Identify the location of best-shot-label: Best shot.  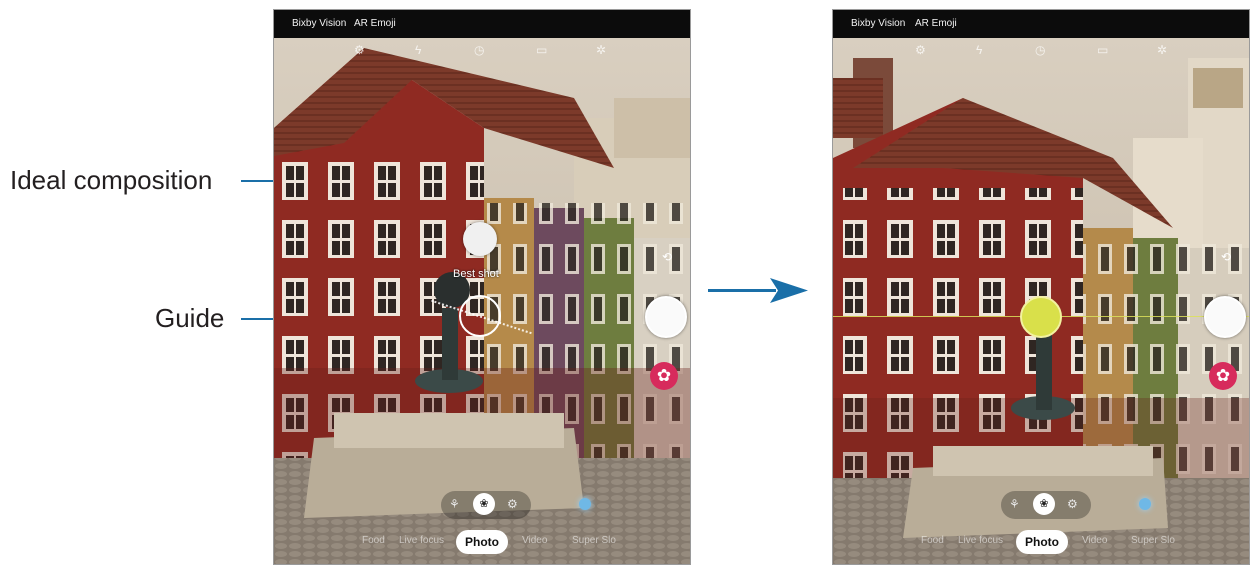
(476, 274).